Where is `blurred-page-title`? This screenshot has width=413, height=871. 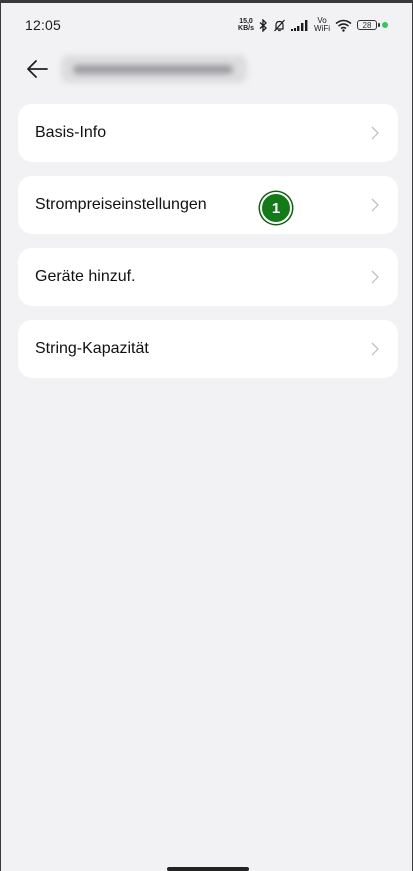 blurred-page-title is located at coordinates (154, 69).